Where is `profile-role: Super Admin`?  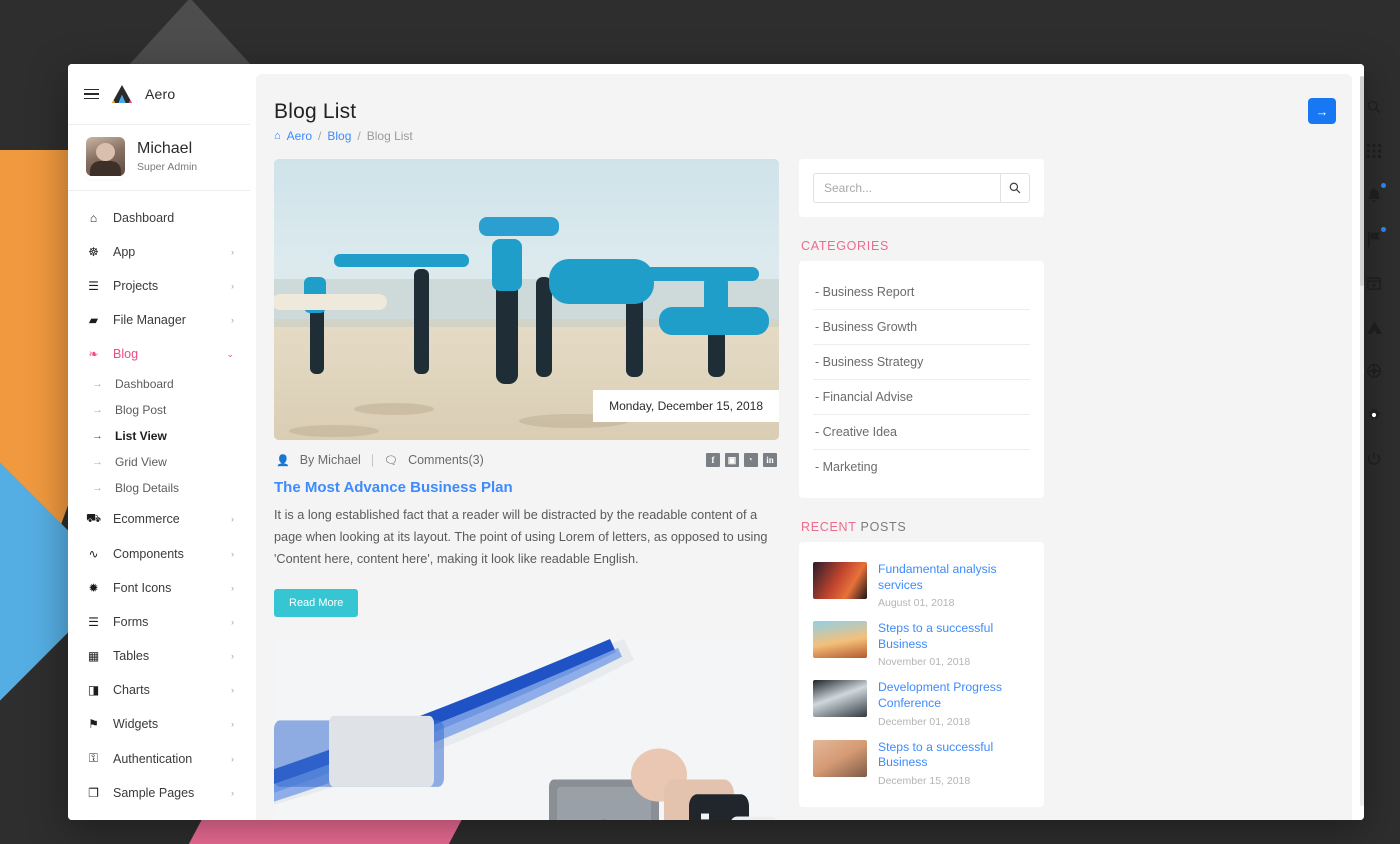
profile-role: Super Admin is located at coordinates (167, 166).